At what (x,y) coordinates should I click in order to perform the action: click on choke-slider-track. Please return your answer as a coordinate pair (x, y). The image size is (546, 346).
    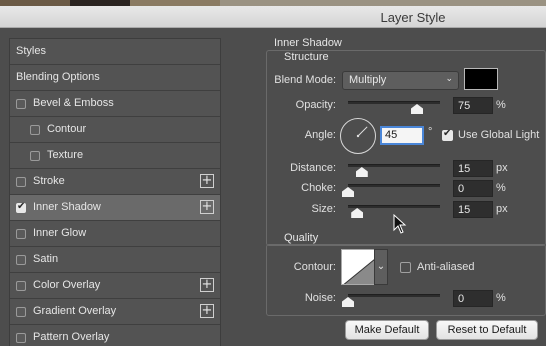
    Looking at the image, I should click on (394, 185).